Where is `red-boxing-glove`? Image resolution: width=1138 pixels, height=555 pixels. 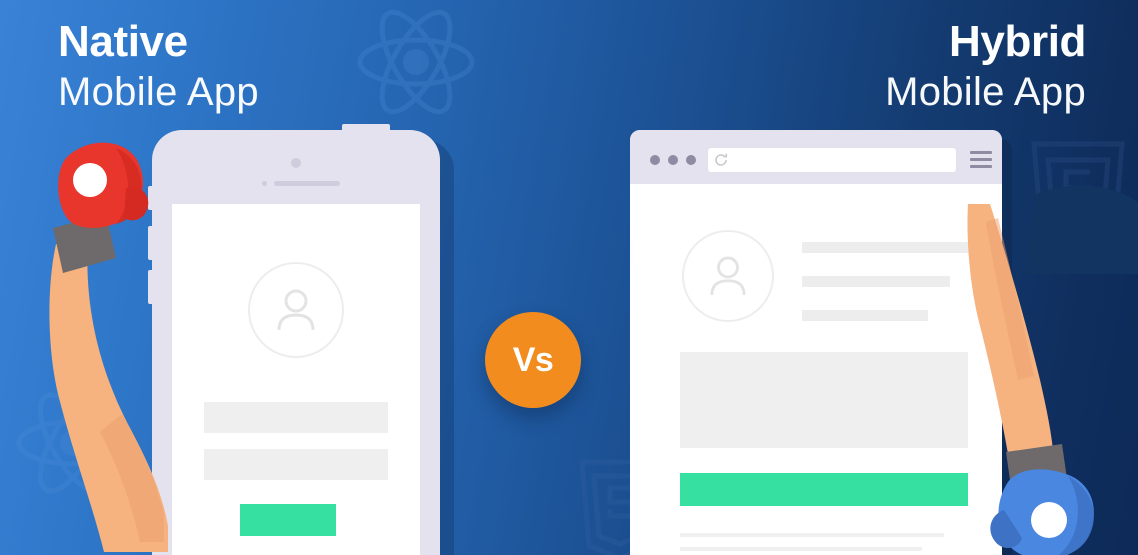
red-boxing-glove is located at coordinates (110, 342).